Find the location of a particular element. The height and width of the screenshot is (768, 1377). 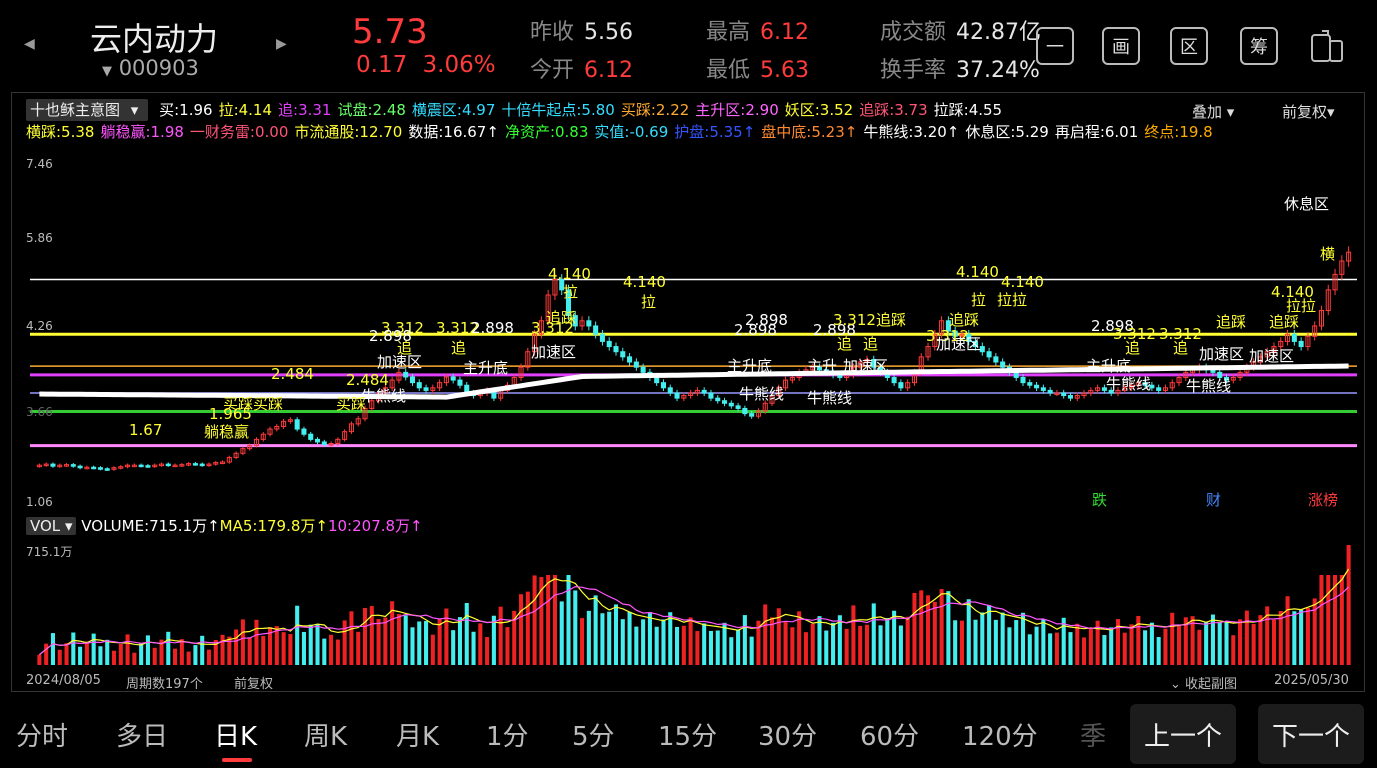

chart-annotation: 4.140 is located at coordinates (644, 282).